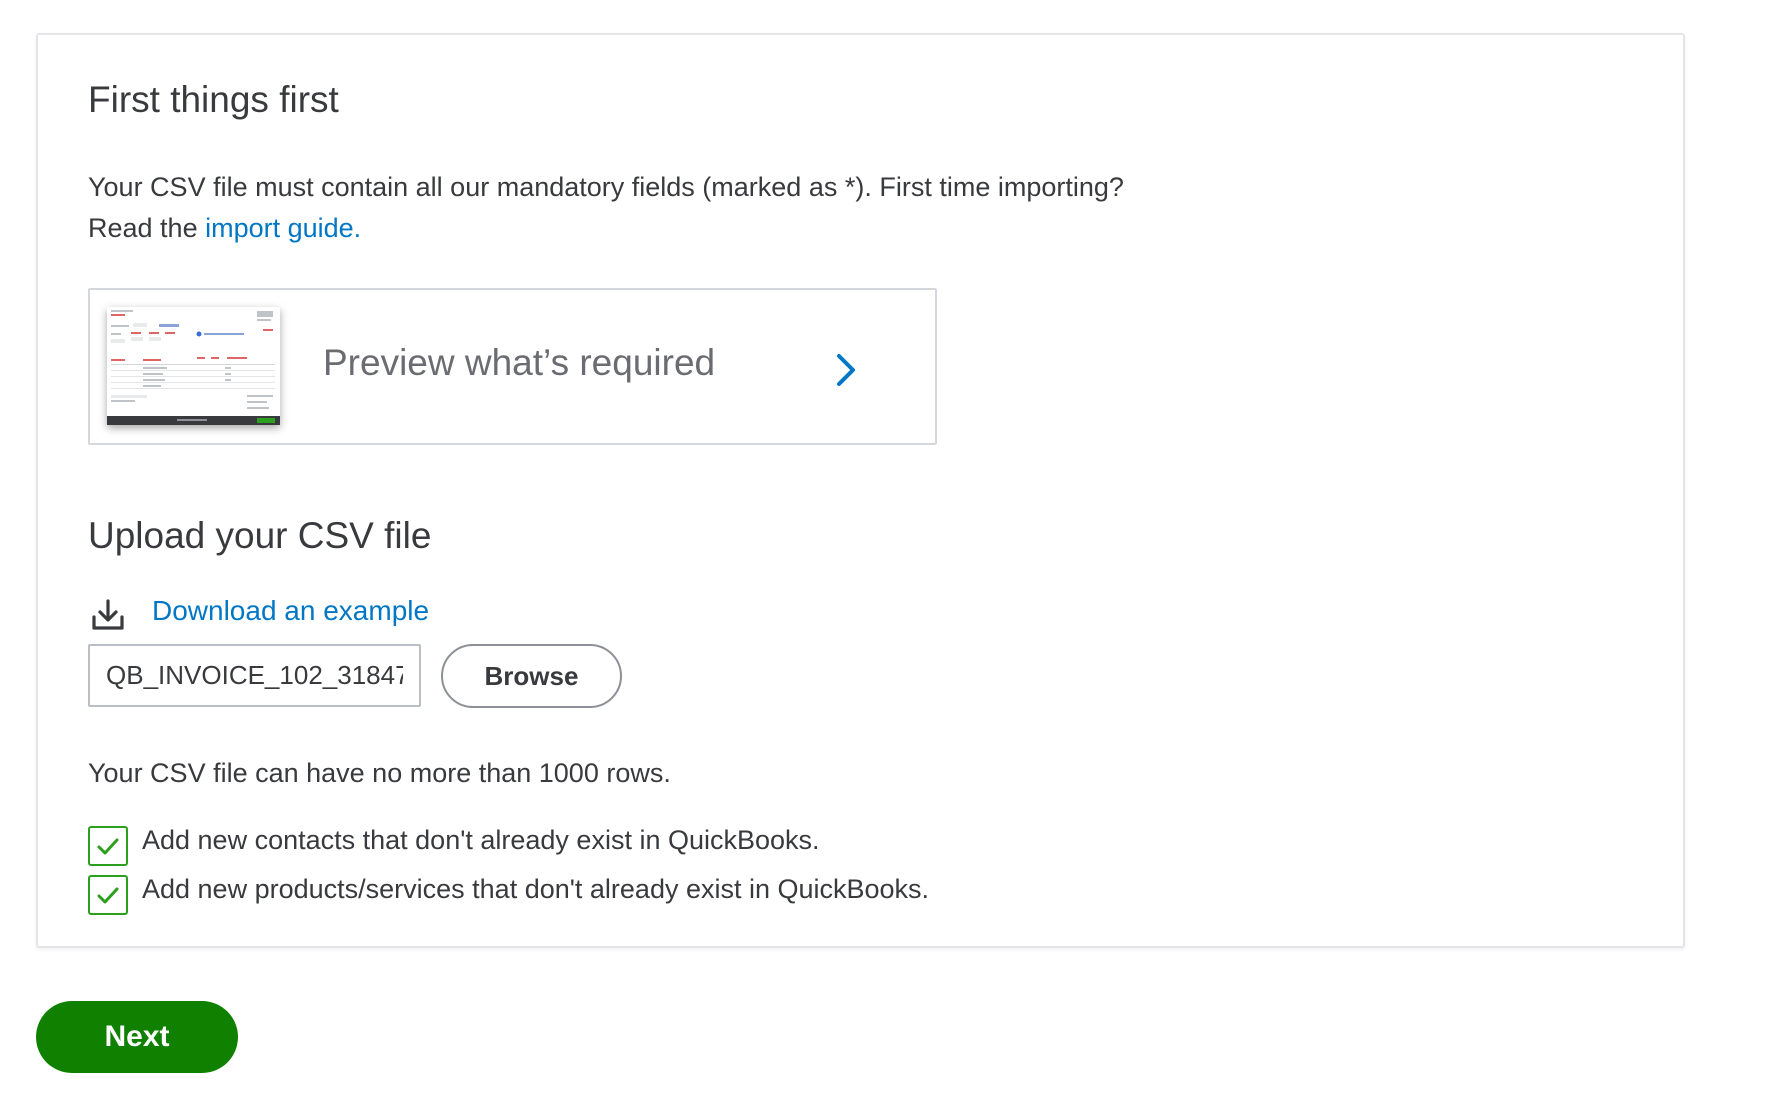 This screenshot has width=1786, height=1104. I want to click on csv-file-name-field, so click(254, 675).